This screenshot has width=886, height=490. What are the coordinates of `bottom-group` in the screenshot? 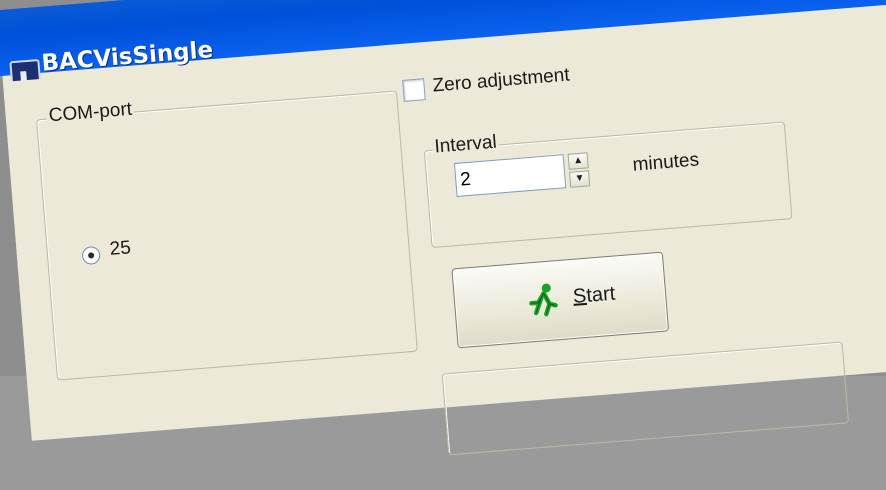 It's located at (645, 398).